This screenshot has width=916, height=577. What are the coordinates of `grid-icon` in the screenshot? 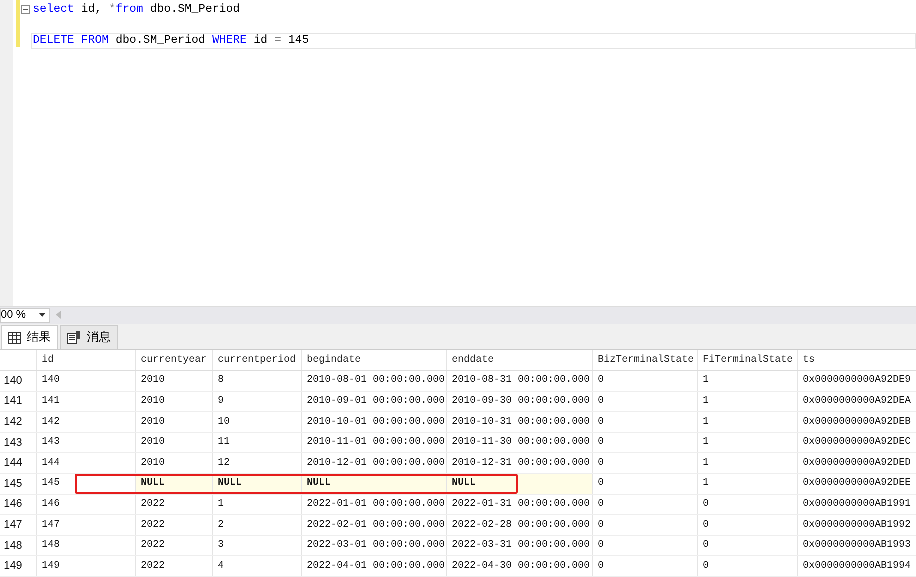 It's located at (14, 338).